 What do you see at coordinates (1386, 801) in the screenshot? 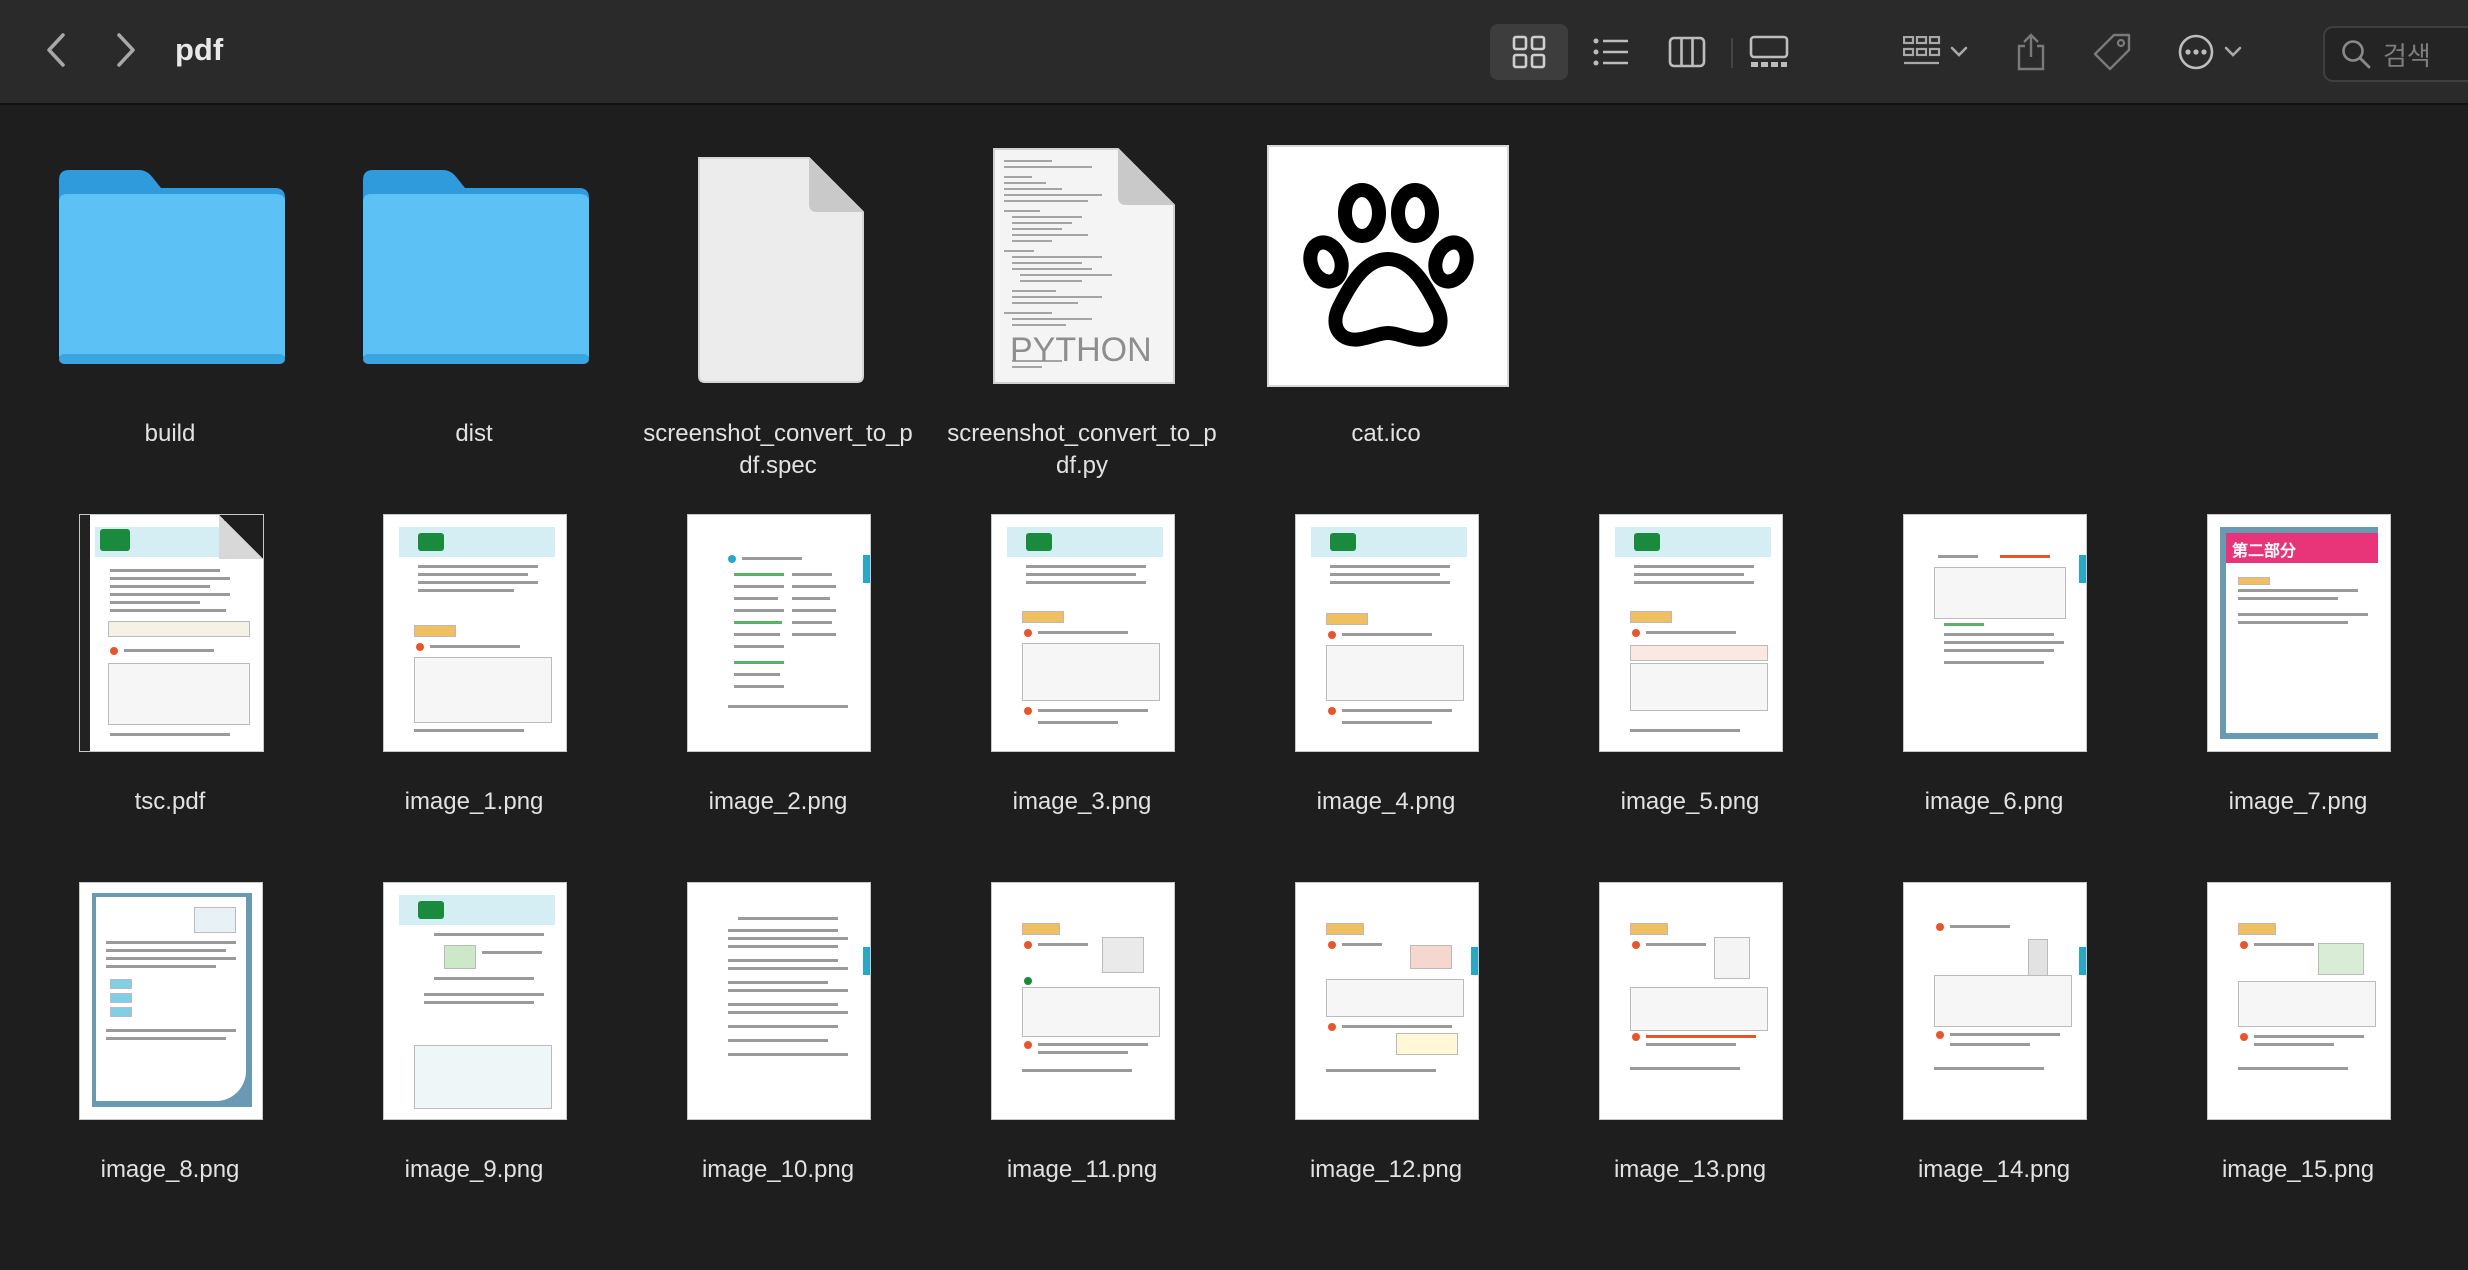
I see `file-label: image_4.png` at bounding box center [1386, 801].